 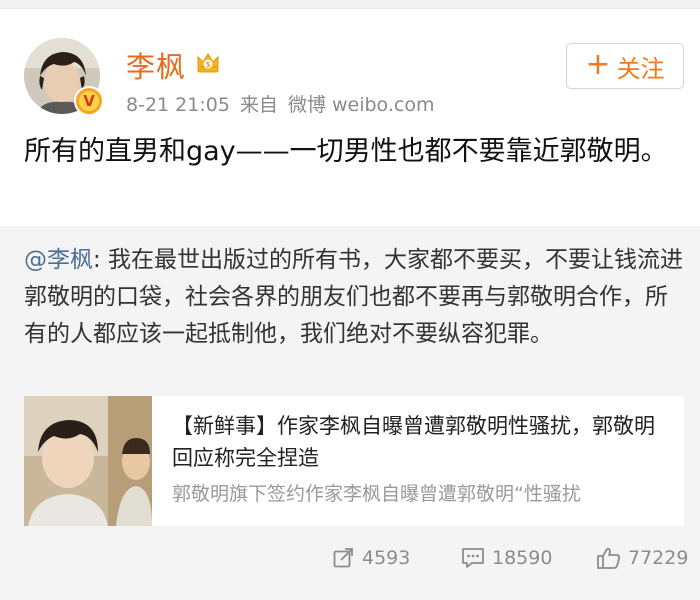 I want to click on comment-count: 18590, so click(x=522, y=558).